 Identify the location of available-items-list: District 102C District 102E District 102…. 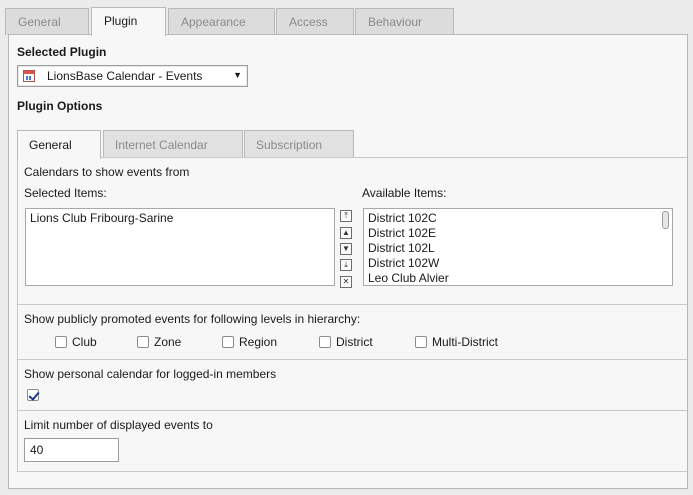
(518, 247).